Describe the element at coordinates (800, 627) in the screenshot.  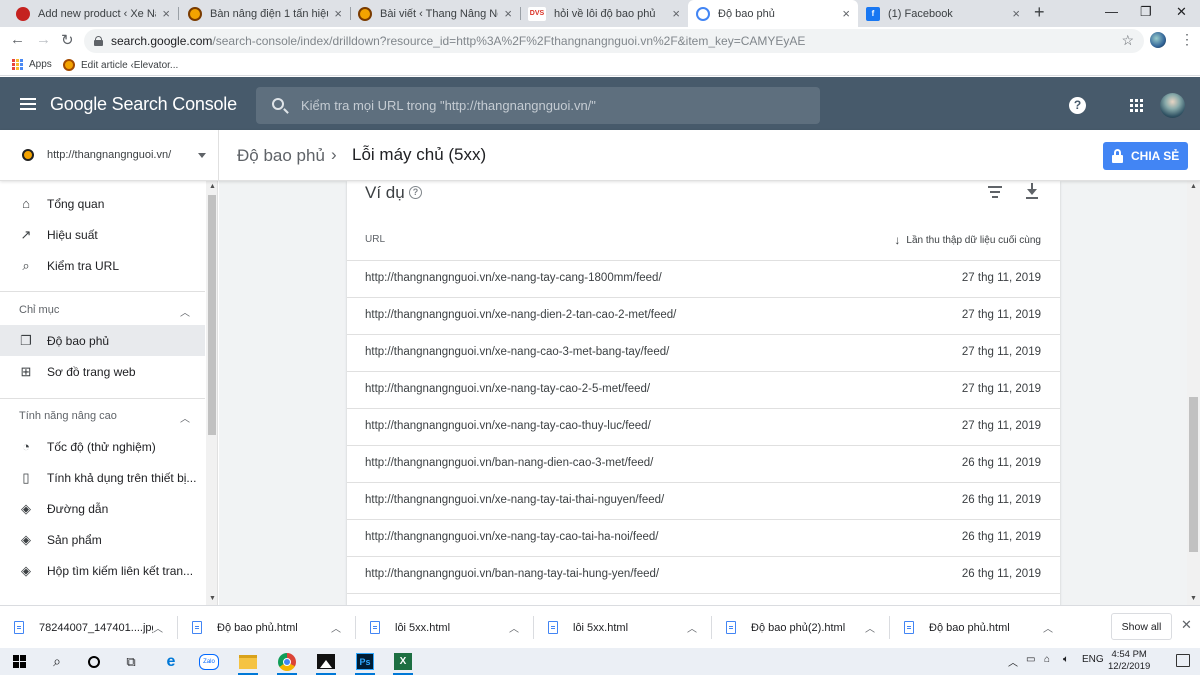
I see `download-item: Độ bao phủ(2).html ︿` at that location.